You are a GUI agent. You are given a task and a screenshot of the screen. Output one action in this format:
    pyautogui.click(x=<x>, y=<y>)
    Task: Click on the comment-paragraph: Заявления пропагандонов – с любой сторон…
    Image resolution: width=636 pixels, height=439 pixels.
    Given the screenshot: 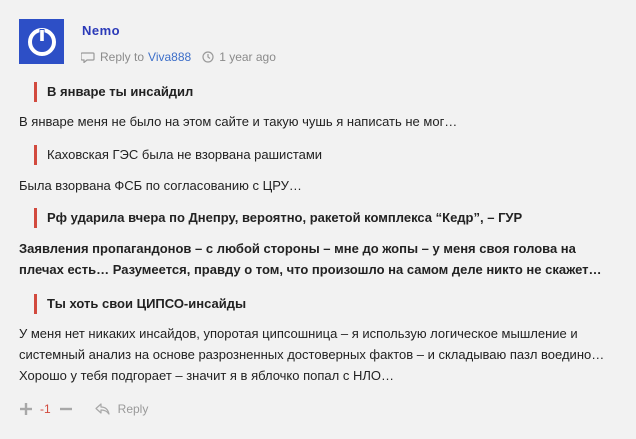 What is the action you would take?
    pyautogui.click(x=310, y=259)
    